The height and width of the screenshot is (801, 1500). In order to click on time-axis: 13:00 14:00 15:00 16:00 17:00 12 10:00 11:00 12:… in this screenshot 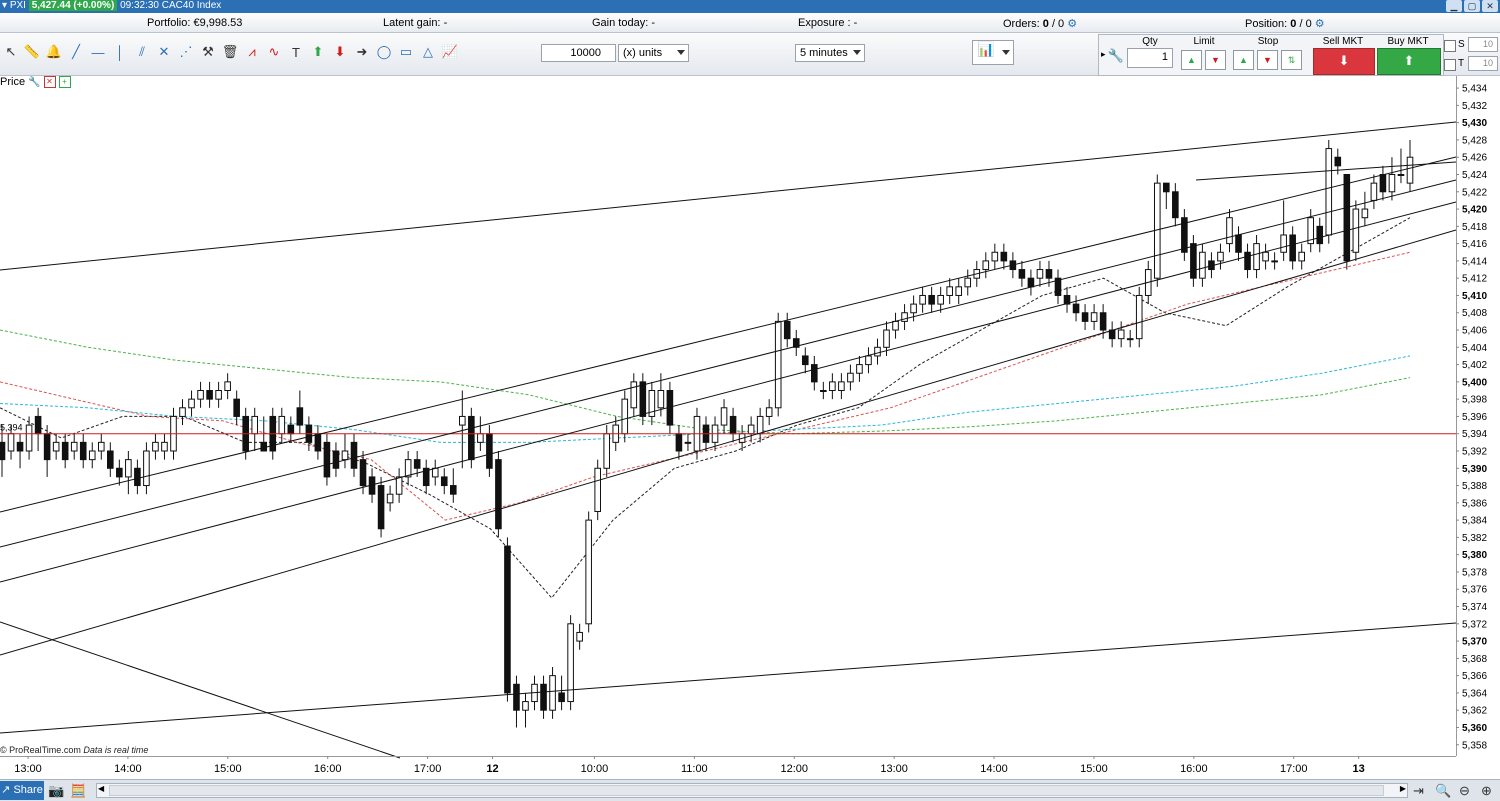, I will do `click(728, 765)`.